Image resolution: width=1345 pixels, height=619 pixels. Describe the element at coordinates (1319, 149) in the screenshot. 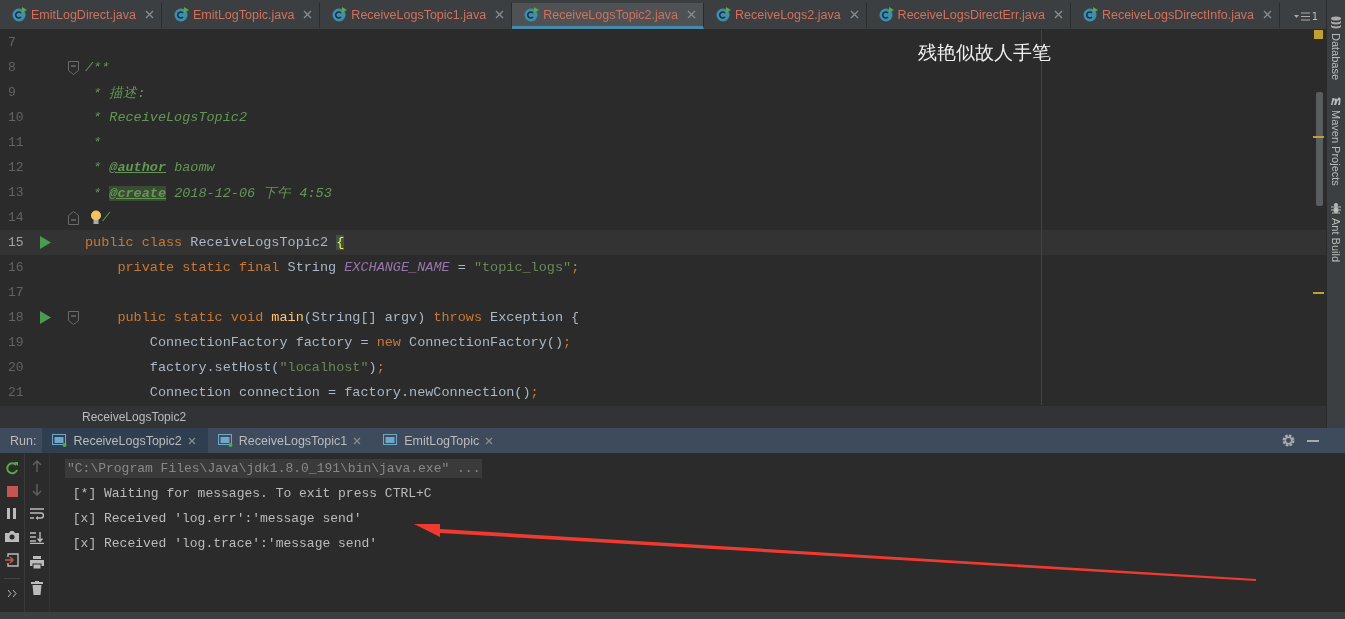

I see `scrollbar-thumb` at that location.